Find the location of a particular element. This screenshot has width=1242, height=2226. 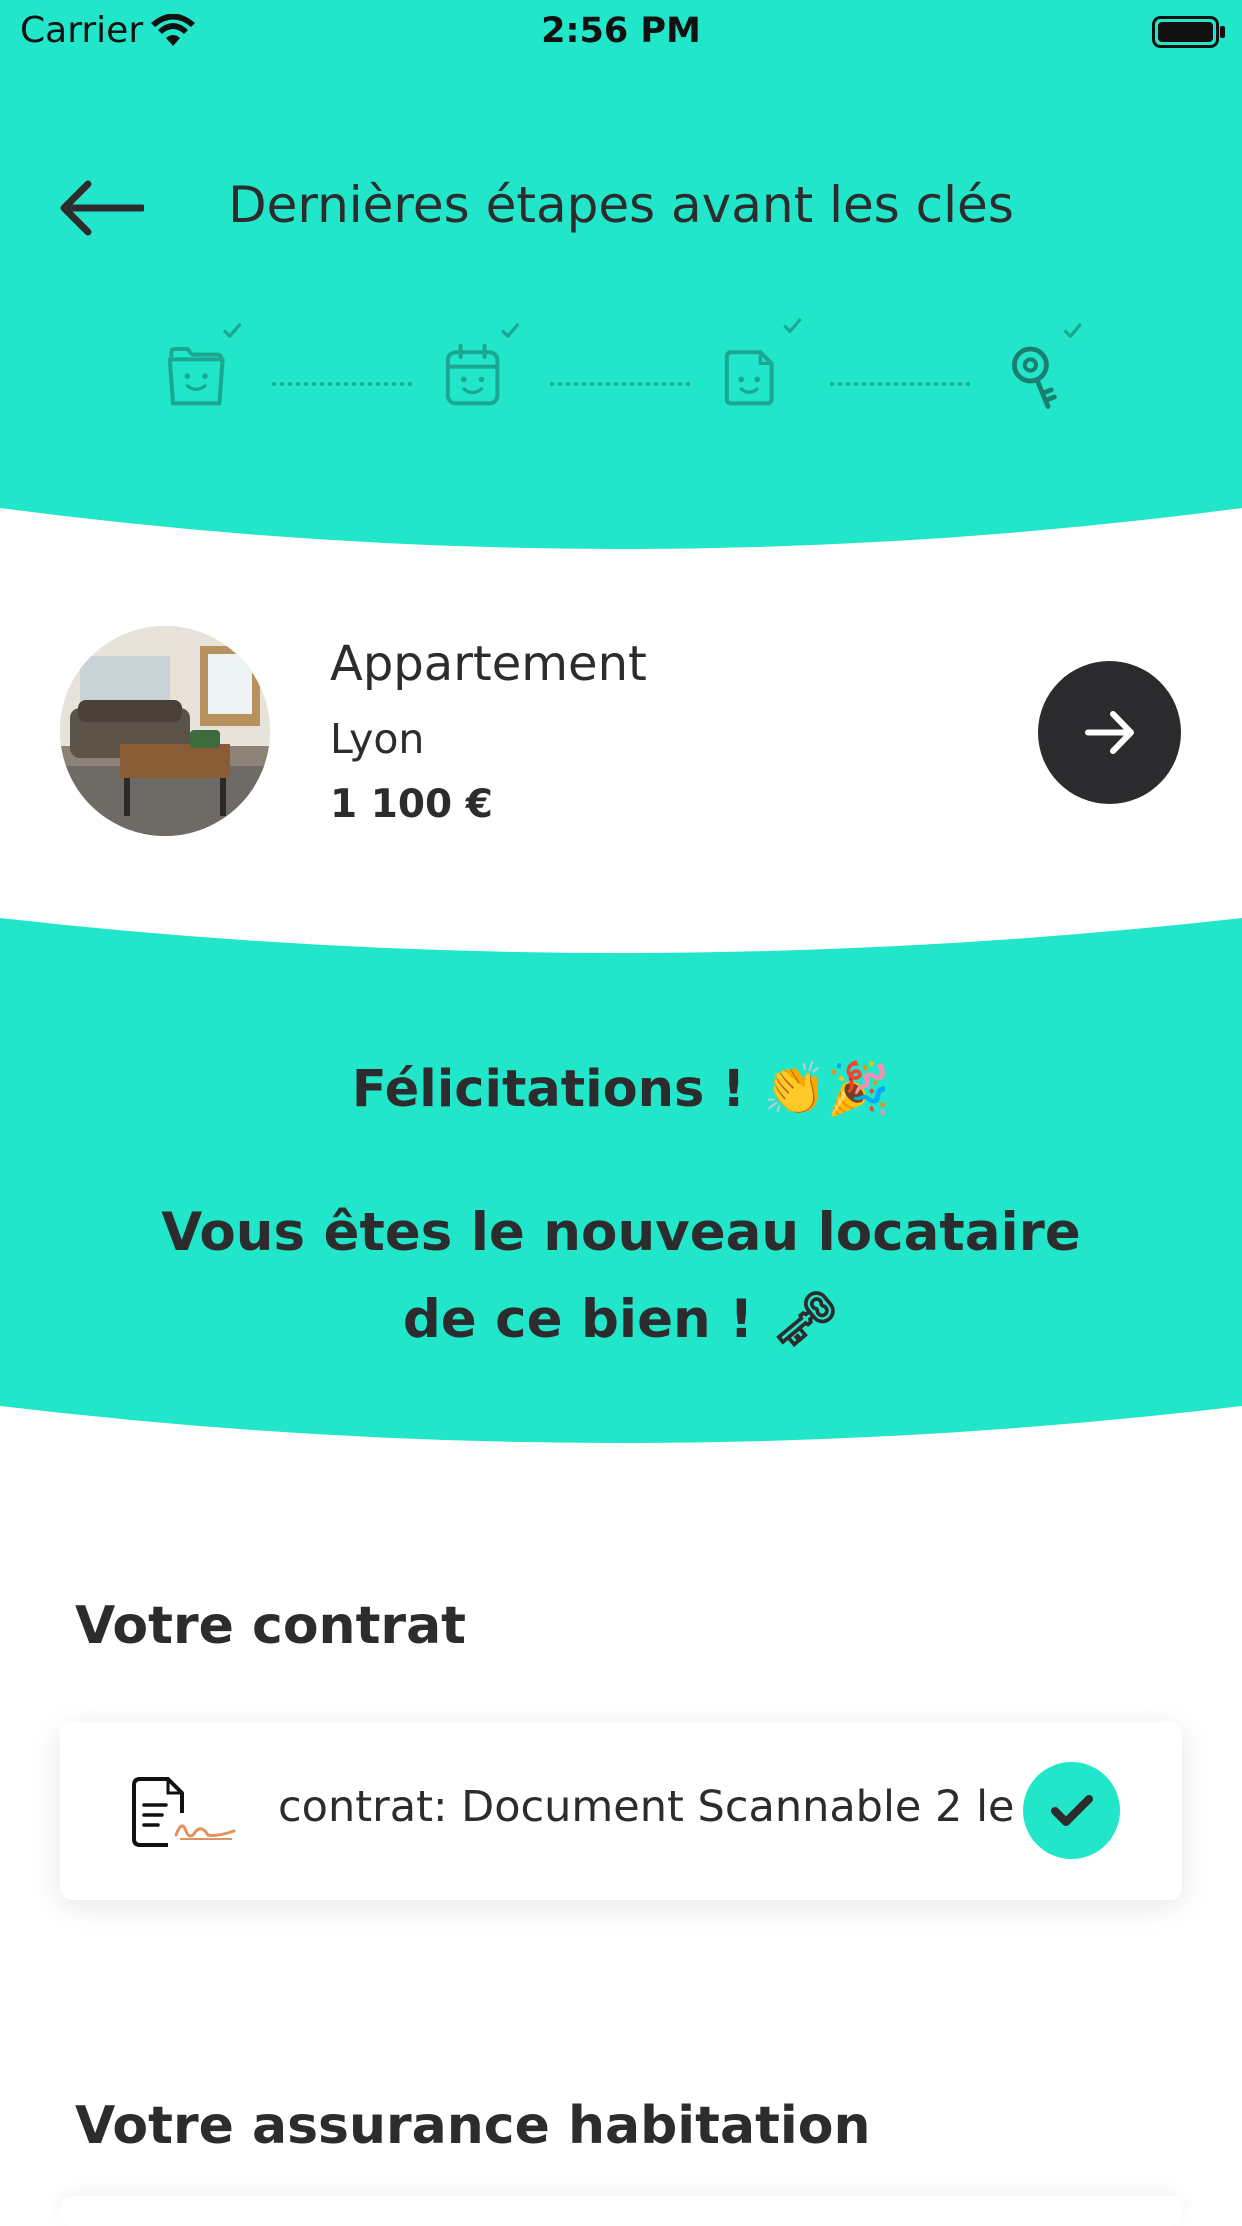

property-detail-button is located at coordinates (1109, 732).